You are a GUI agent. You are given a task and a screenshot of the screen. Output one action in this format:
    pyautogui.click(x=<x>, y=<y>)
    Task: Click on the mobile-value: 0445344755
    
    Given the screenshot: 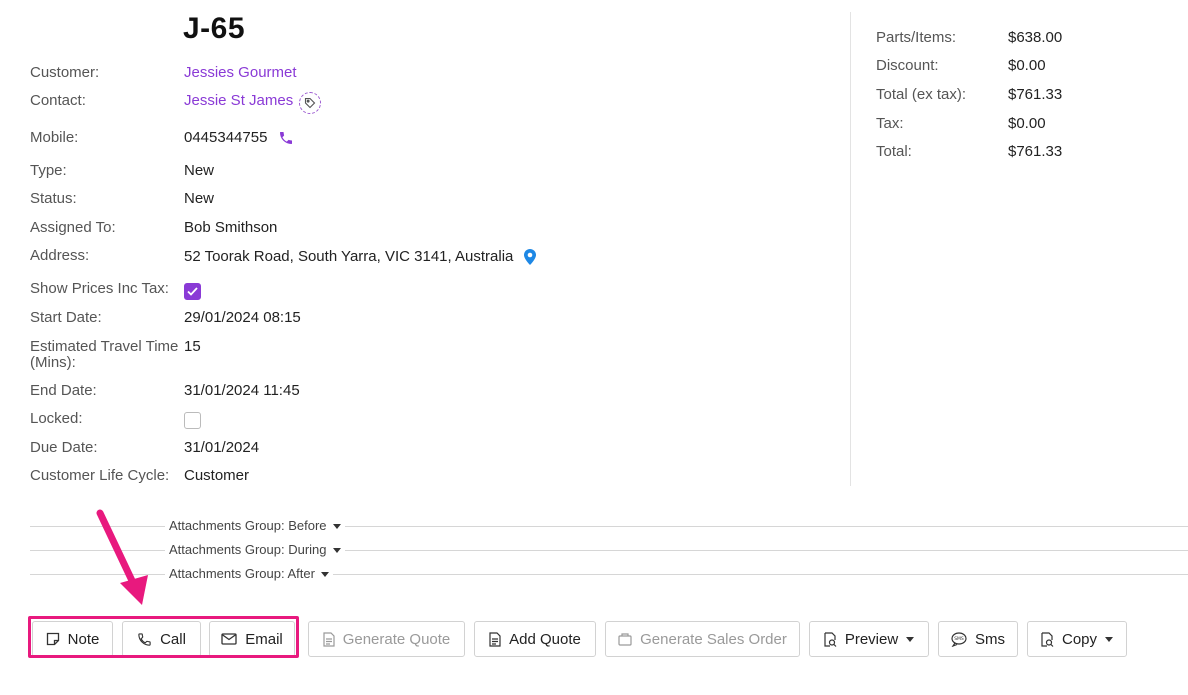 What is the action you would take?
    pyautogui.click(x=226, y=137)
    